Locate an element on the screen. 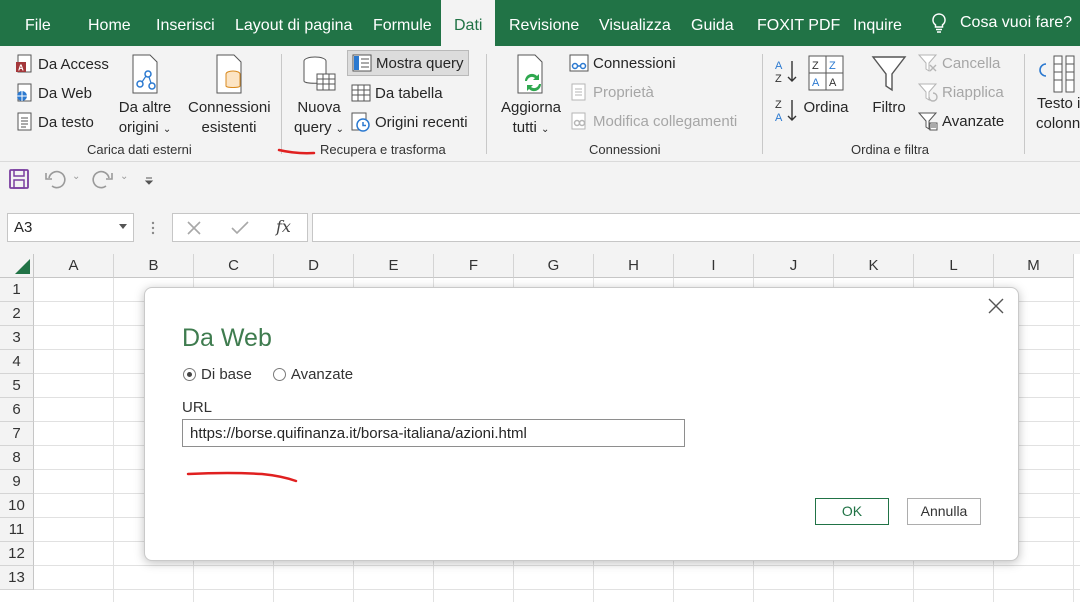 Image resolution: width=1080 pixels, height=602 pixels. other-sources-button: Da altre origini ⌄ is located at coordinates (145, 97).